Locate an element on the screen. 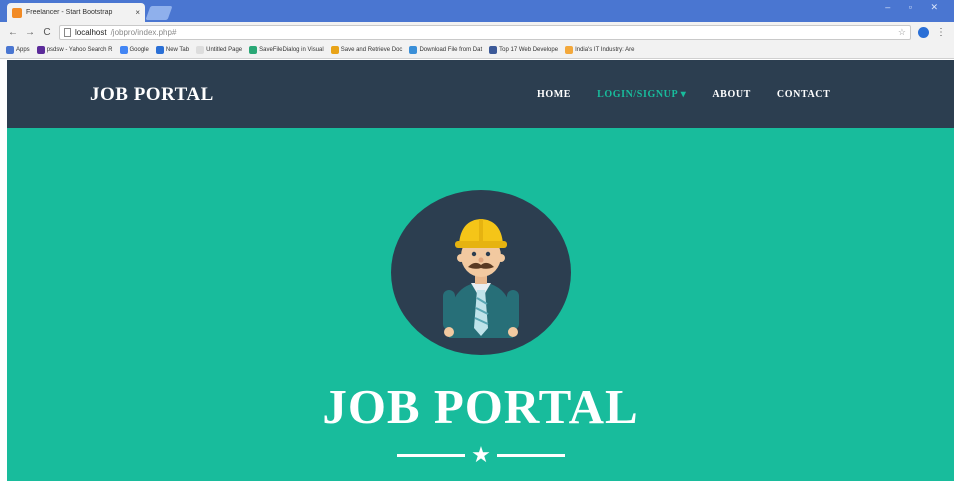 Image resolution: width=954 pixels, height=481 pixels. nav-links: HOME LOGIN/SIGNUP ▾ ABOUT CONTACT is located at coordinates (696, 94).